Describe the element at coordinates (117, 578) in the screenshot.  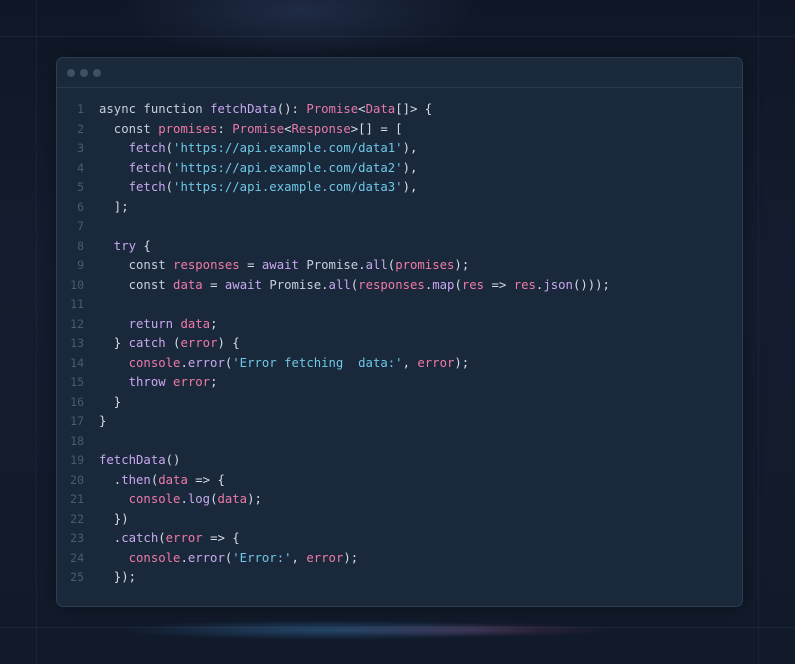
I see `code-text: });` at that location.